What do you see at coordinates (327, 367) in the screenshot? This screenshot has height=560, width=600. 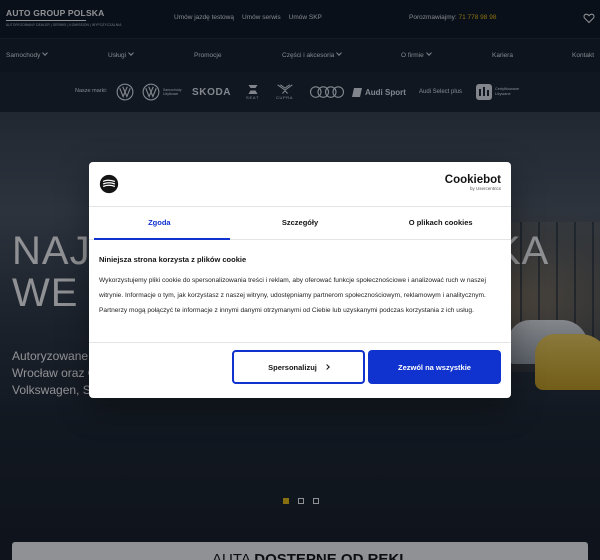 I see `chevron-right-icon` at bounding box center [327, 367].